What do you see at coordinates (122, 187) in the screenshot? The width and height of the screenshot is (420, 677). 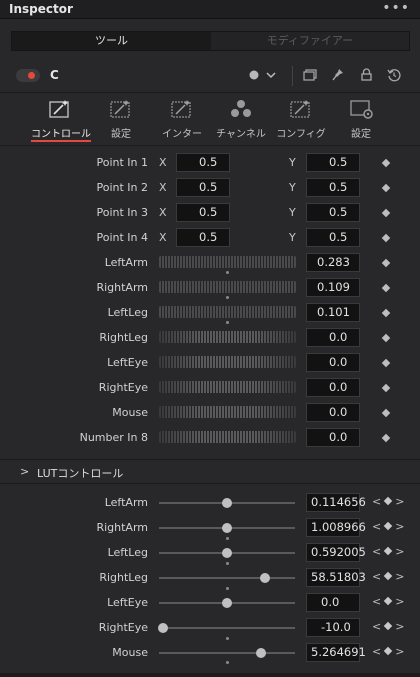 I see `point-label: Point In 2` at bounding box center [122, 187].